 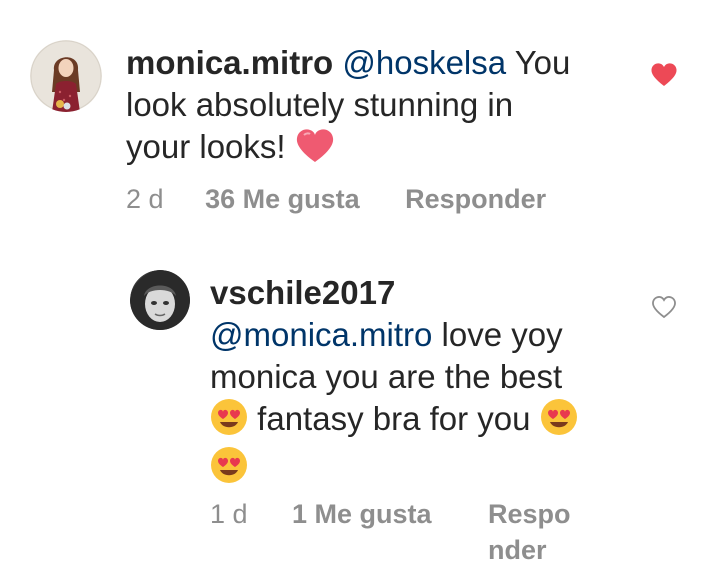 What do you see at coordinates (424, 62) in the screenshot?
I see `mention-link: @hoskelsa` at bounding box center [424, 62].